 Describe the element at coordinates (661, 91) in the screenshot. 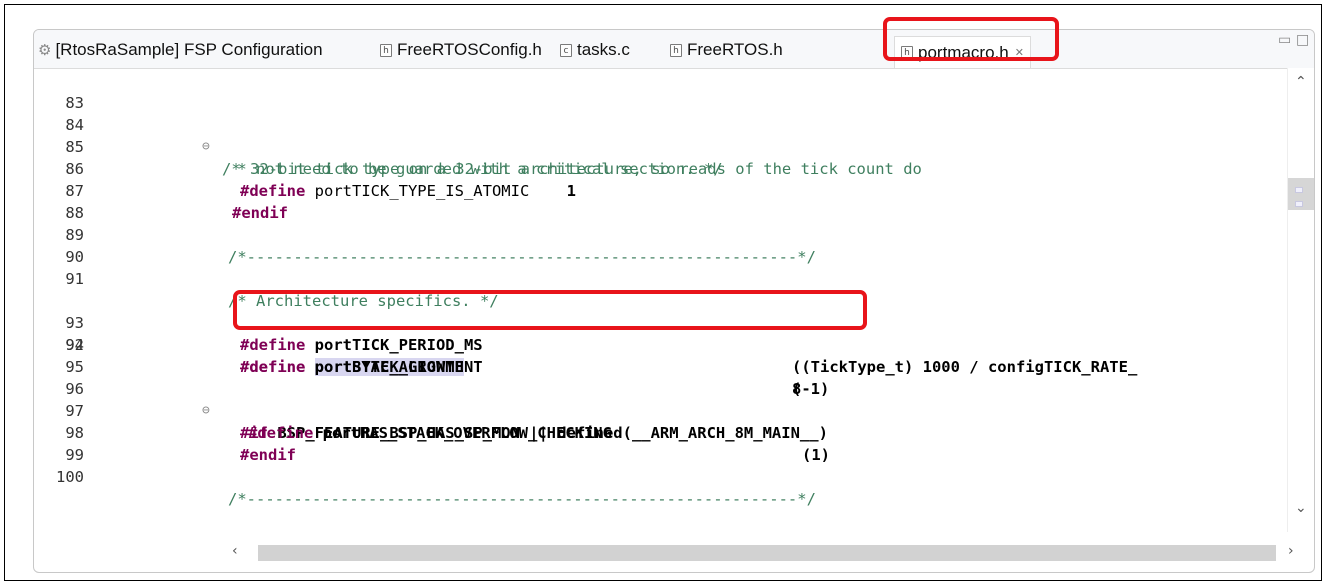

I see `code-line: 83` at that location.